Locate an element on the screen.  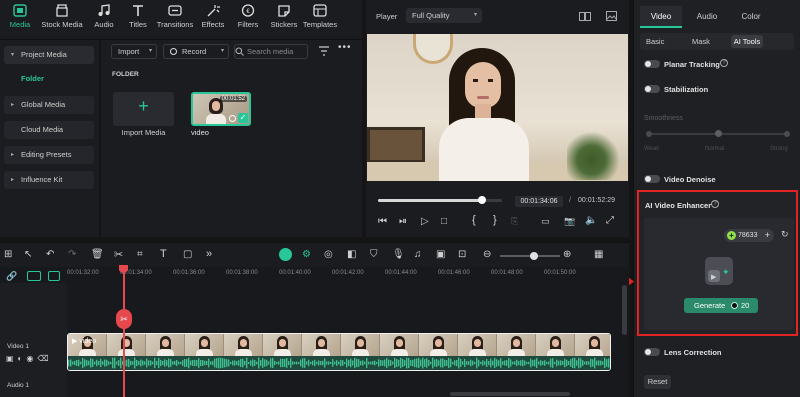
playback-progress-bar is located at coordinates (440, 200).